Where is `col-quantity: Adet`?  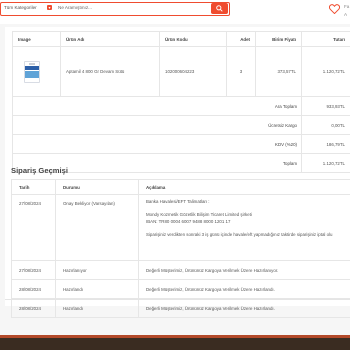
col-quantity: Adet is located at coordinates (241, 39).